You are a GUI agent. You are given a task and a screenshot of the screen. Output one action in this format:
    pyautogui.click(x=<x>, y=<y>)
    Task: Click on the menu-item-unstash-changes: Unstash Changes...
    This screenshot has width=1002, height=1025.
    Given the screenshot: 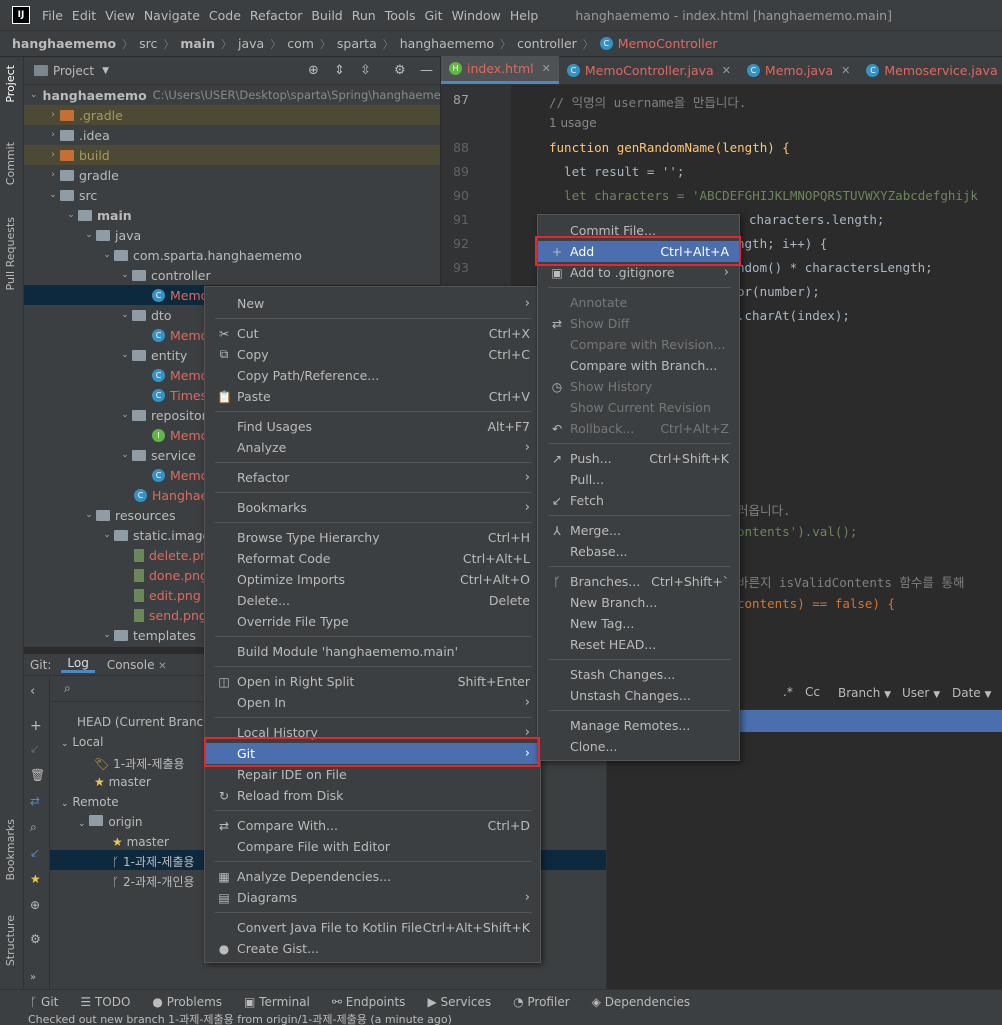 What is the action you would take?
    pyautogui.click(x=638, y=695)
    